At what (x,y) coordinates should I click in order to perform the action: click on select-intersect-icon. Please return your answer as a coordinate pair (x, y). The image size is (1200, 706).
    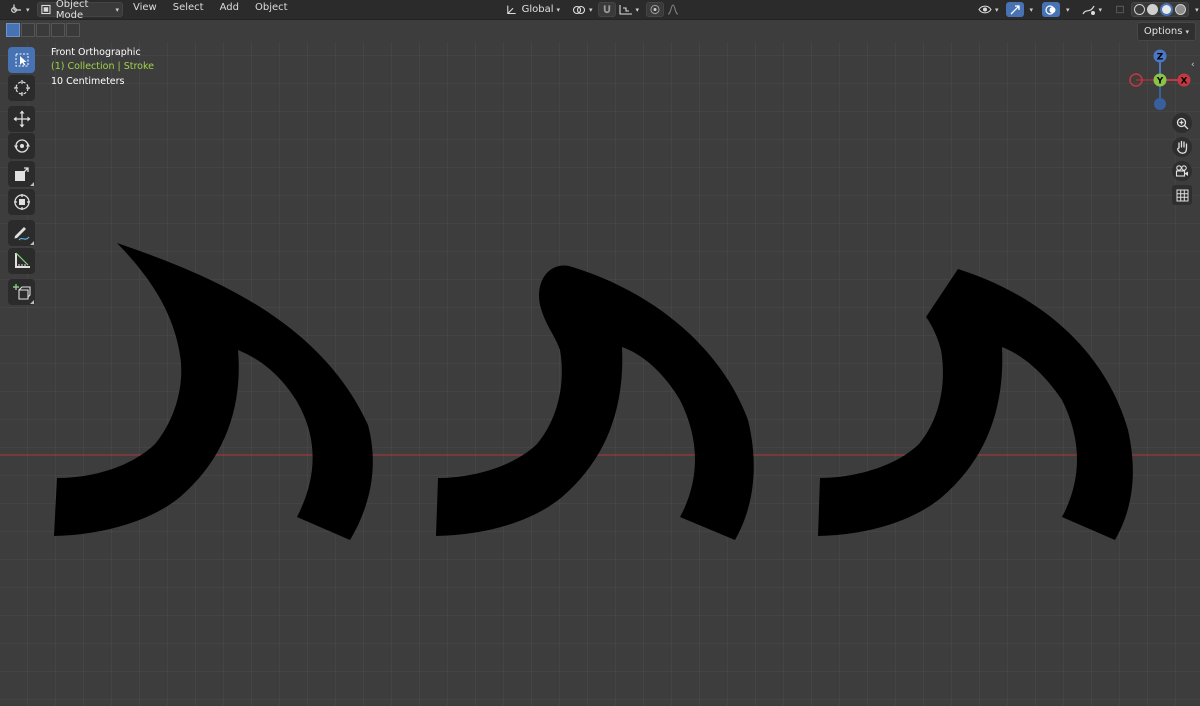
    Looking at the image, I should click on (73, 30).